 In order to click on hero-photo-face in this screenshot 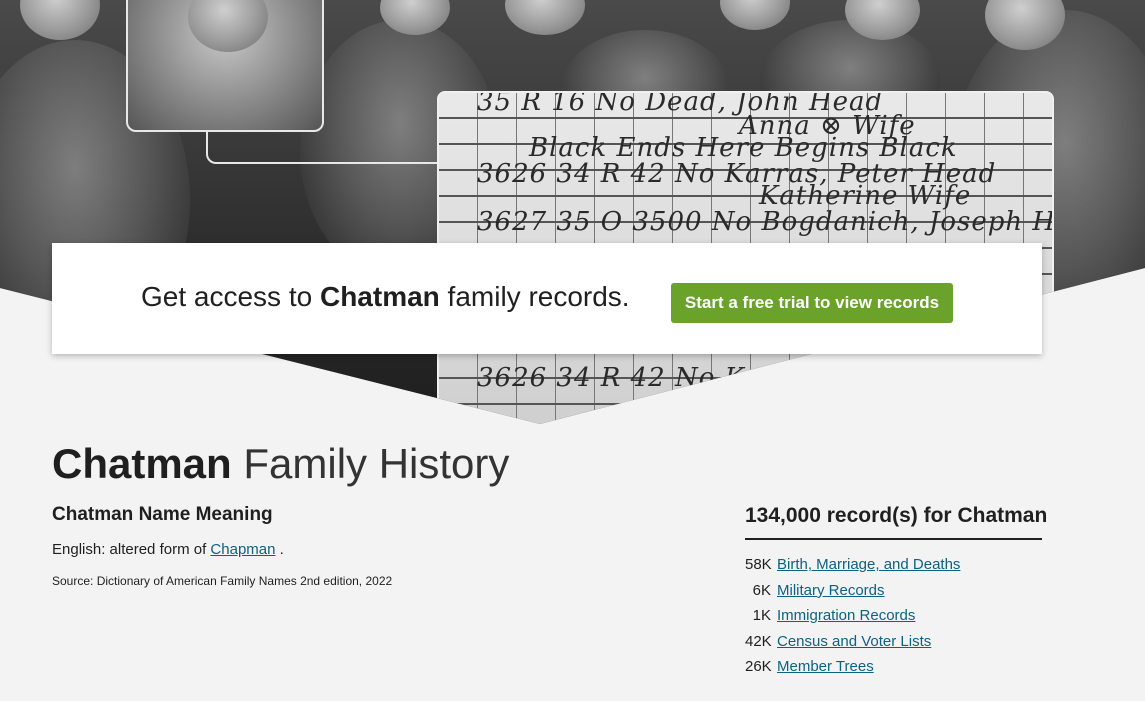, I will do `click(228, 26)`.